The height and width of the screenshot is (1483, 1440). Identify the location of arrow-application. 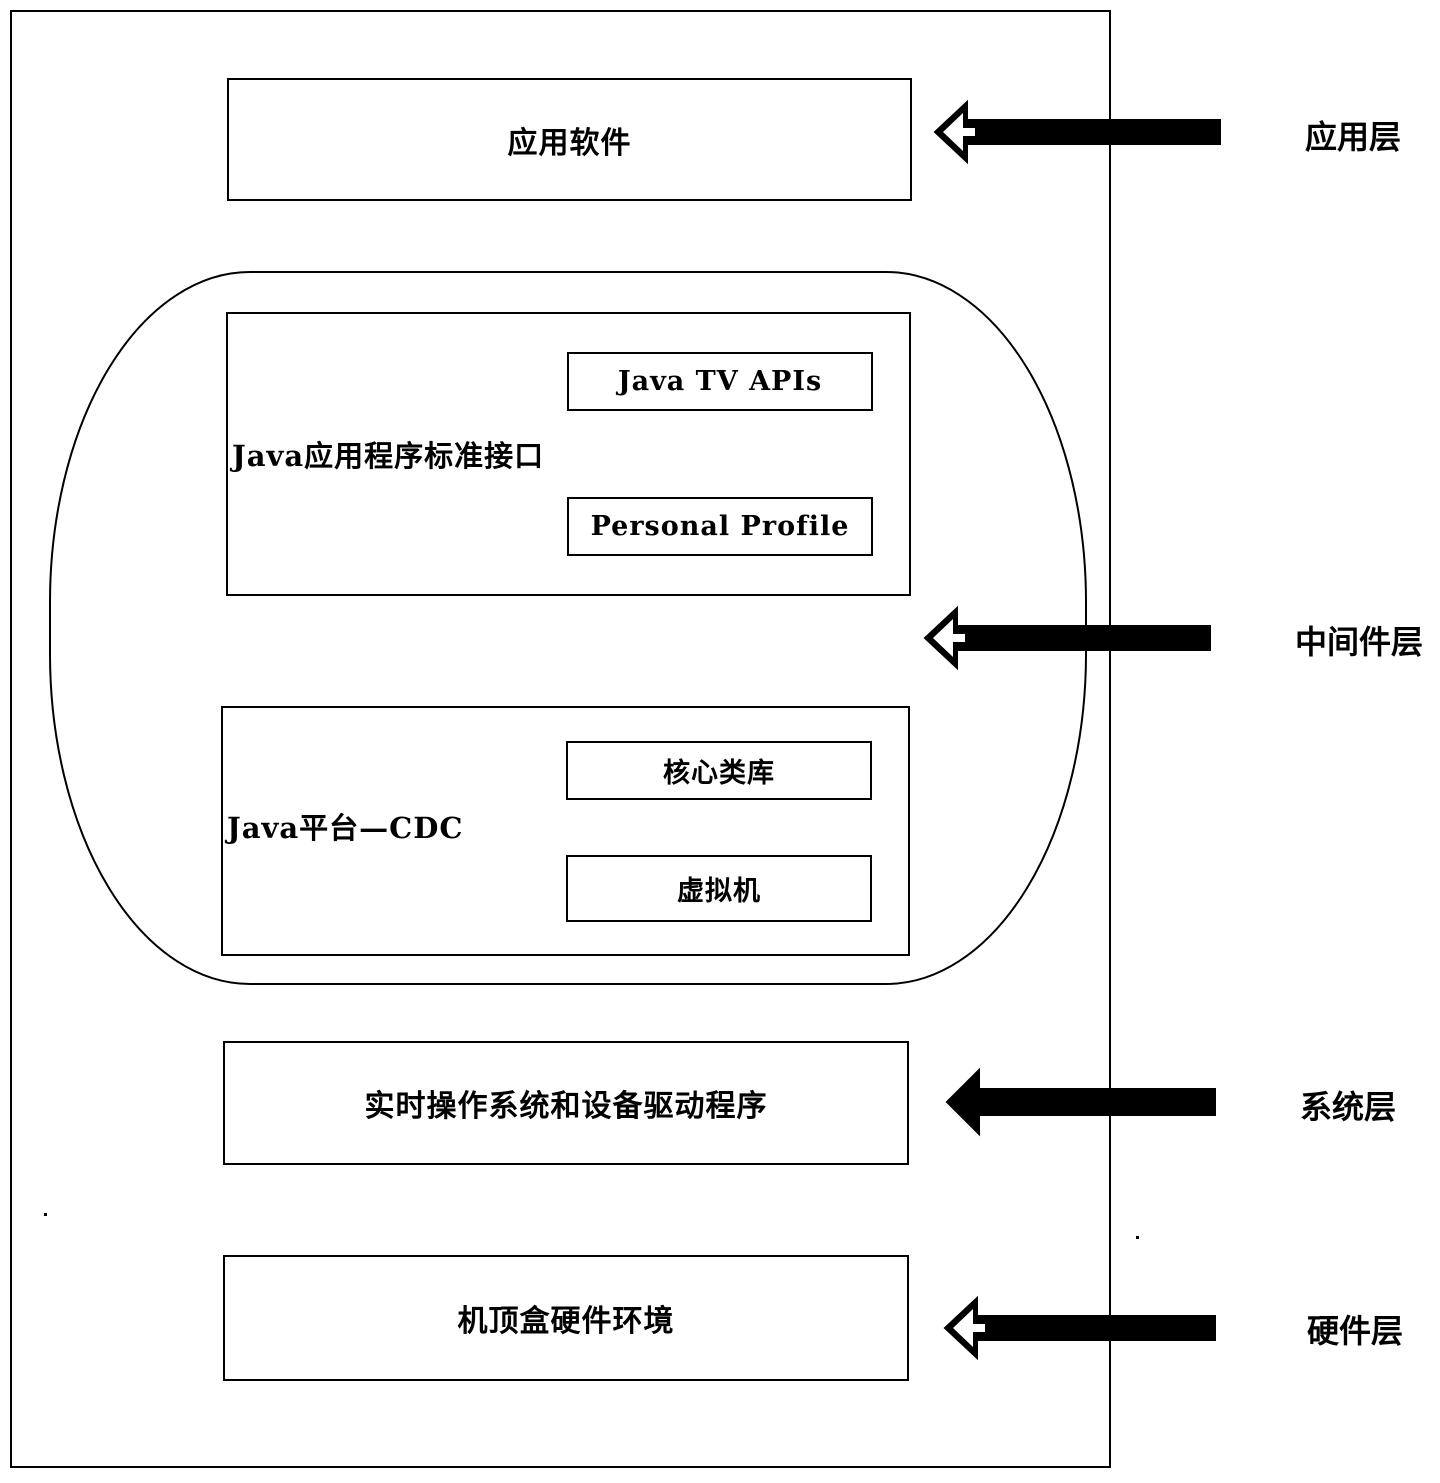
(1077, 132).